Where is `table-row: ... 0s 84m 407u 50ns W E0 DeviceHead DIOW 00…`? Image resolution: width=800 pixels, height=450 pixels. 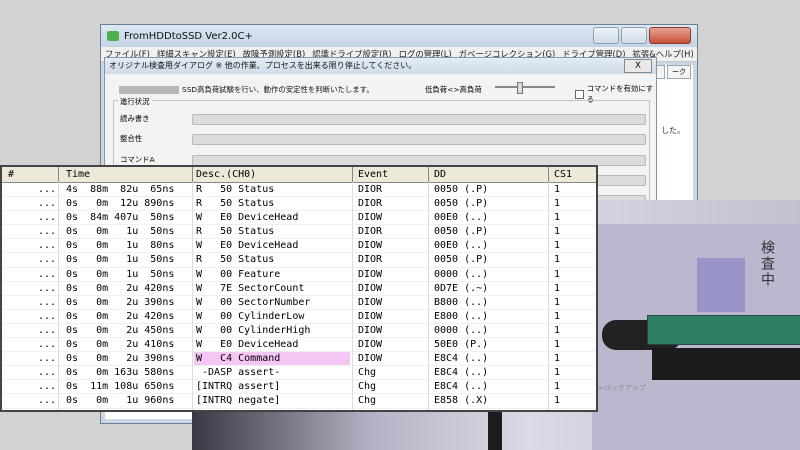 table-row: ... 0s 84m 407u 50ns W E0 DeviceHead DIOW 00… is located at coordinates (299, 218).